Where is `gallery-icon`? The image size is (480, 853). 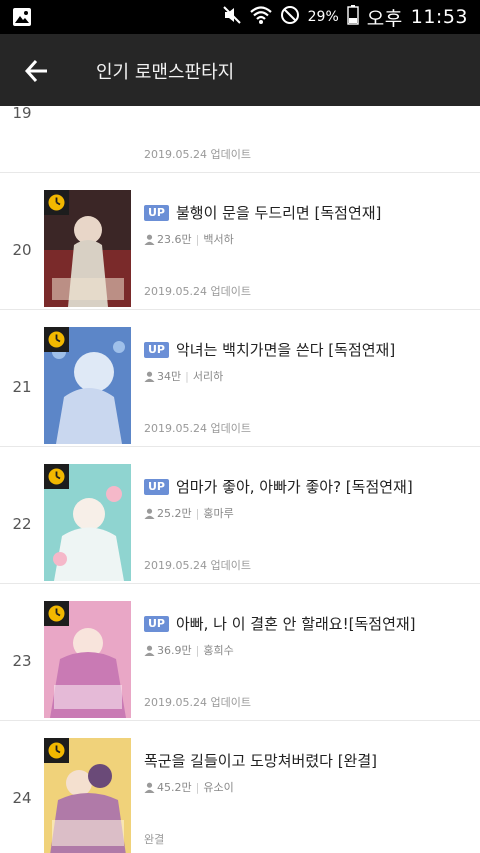
gallery-icon is located at coordinates (22, 17).